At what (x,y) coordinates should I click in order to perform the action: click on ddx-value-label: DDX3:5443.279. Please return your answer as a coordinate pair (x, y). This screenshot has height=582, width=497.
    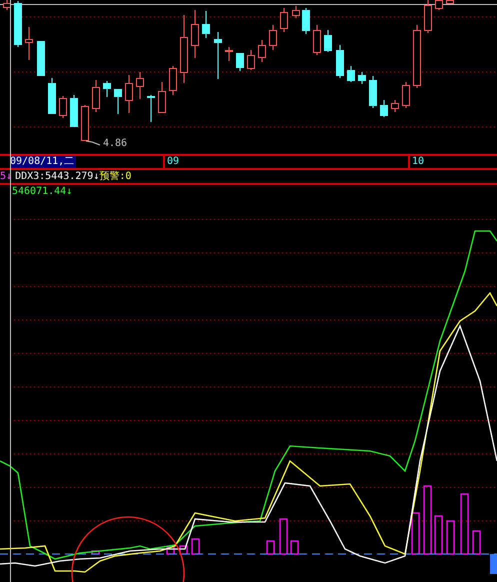
    Looking at the image, I should click on (54, 176).